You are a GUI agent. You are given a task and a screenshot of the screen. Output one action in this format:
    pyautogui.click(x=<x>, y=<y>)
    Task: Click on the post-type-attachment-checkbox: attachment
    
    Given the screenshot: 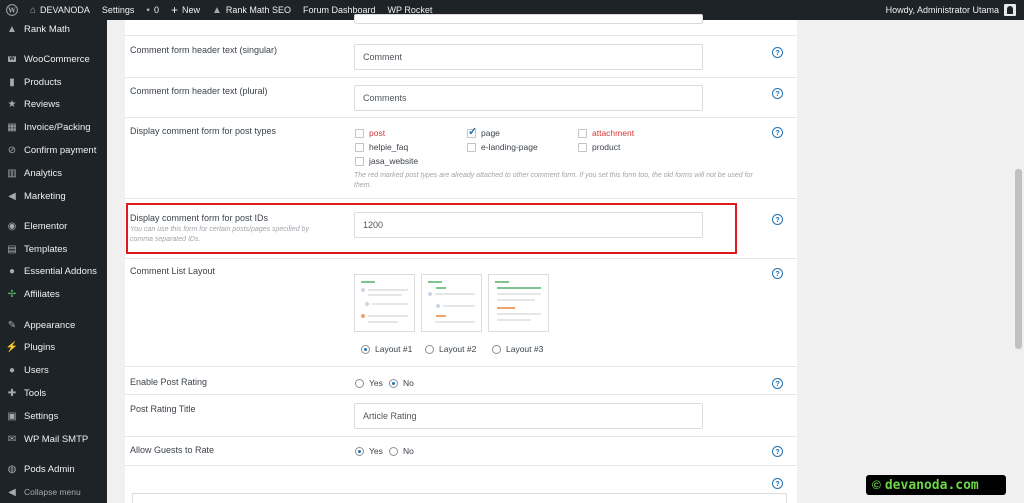 What is the action you would take?
    pyautogui.click(x=606, y=133)
    